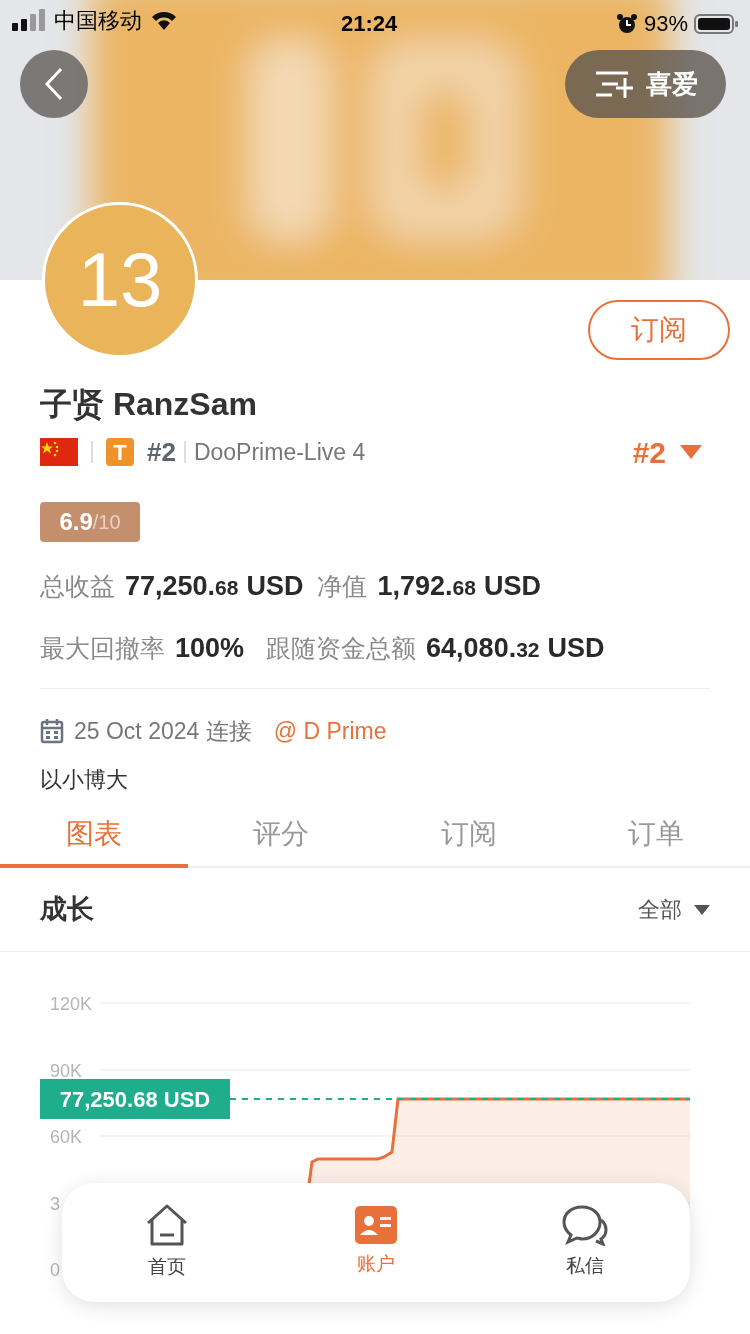 The height and width of the screenshot is (1334, 750). I want to click on avatar: 13, so click(120, 280).